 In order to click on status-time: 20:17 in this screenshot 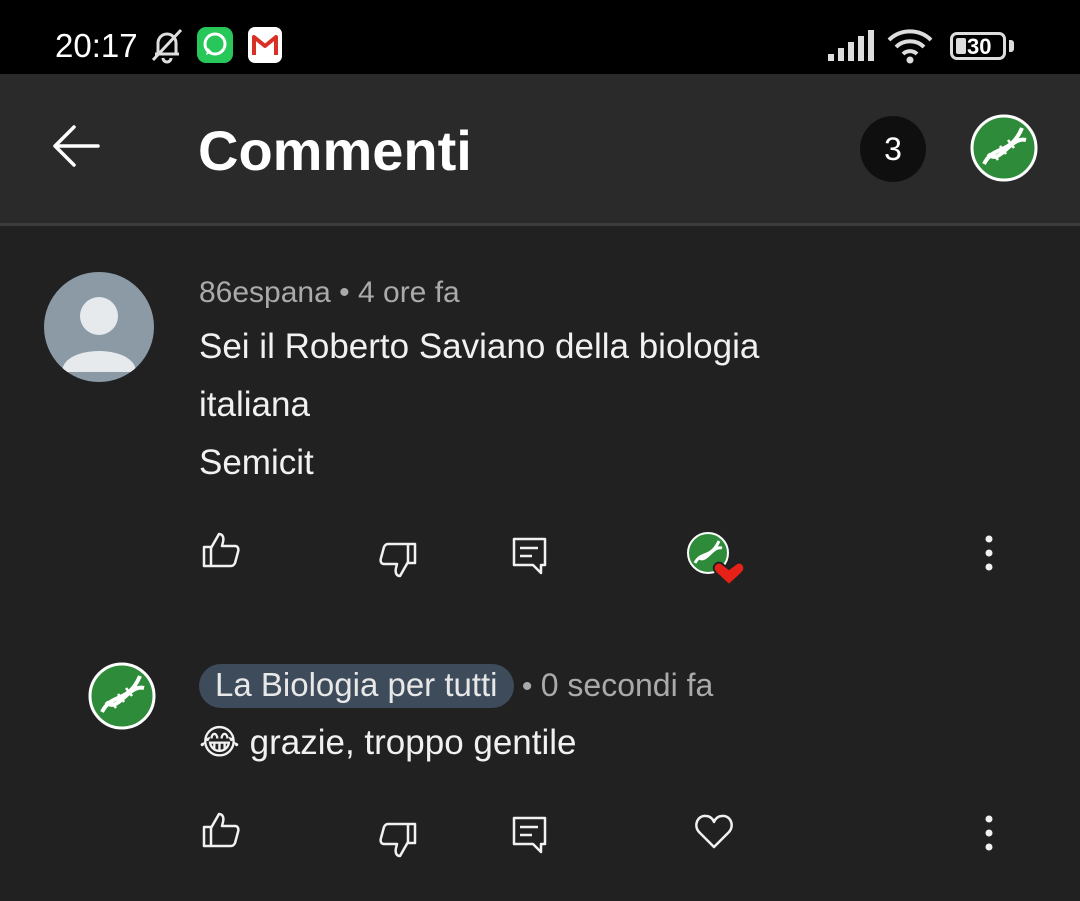, I will do `click(96, 45)`.